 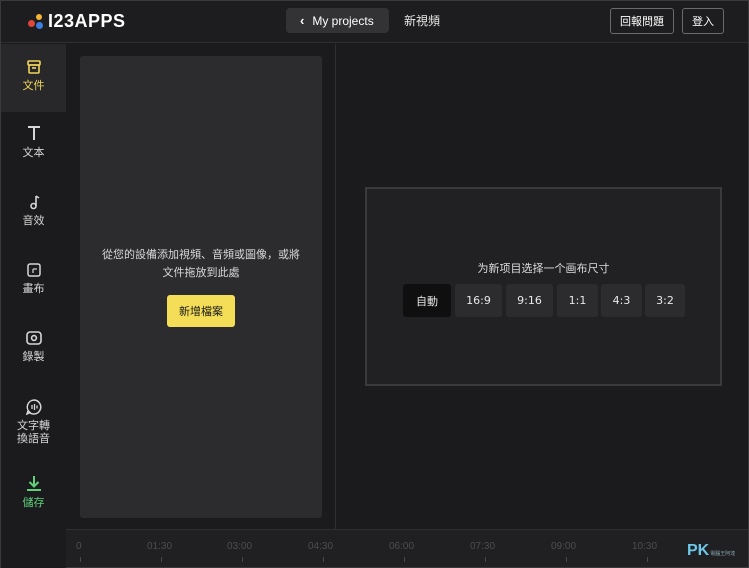 What do you see at coordinates (160, 546) in the screenshot?
I see `timeline-tick-label: 01:30` at bounding box center [160, 546].